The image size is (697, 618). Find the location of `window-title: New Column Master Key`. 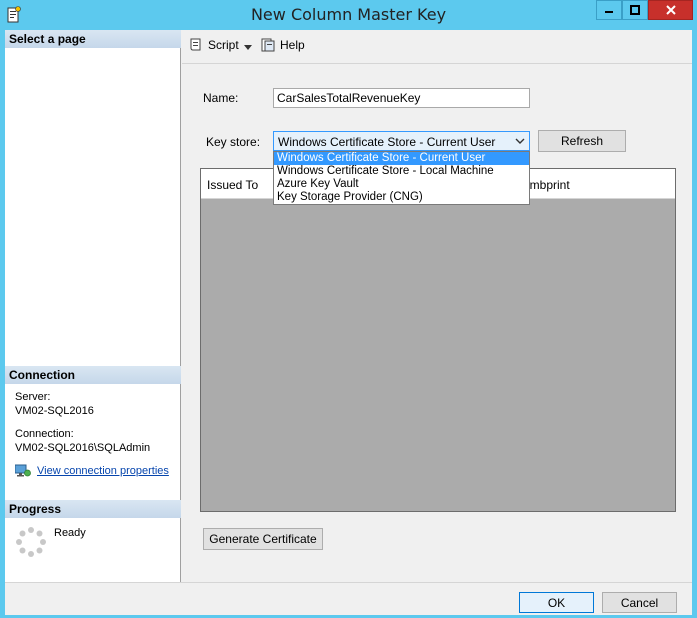

window-title: New Column Master Key is located at coordinates (348, 14).